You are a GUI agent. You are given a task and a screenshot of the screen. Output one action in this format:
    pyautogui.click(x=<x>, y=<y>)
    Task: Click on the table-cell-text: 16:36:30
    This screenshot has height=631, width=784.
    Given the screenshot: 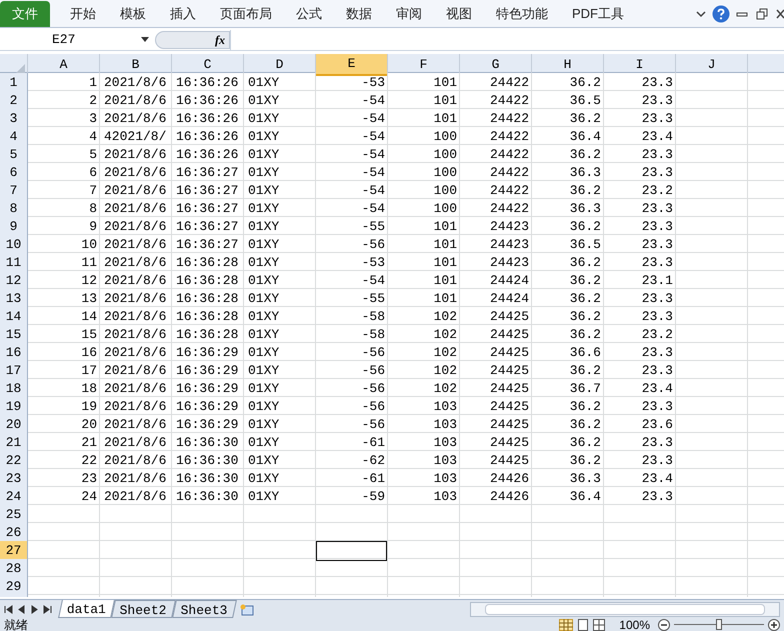 What is the action you would take?
    pyautogui.click(x=207, y=497)
    